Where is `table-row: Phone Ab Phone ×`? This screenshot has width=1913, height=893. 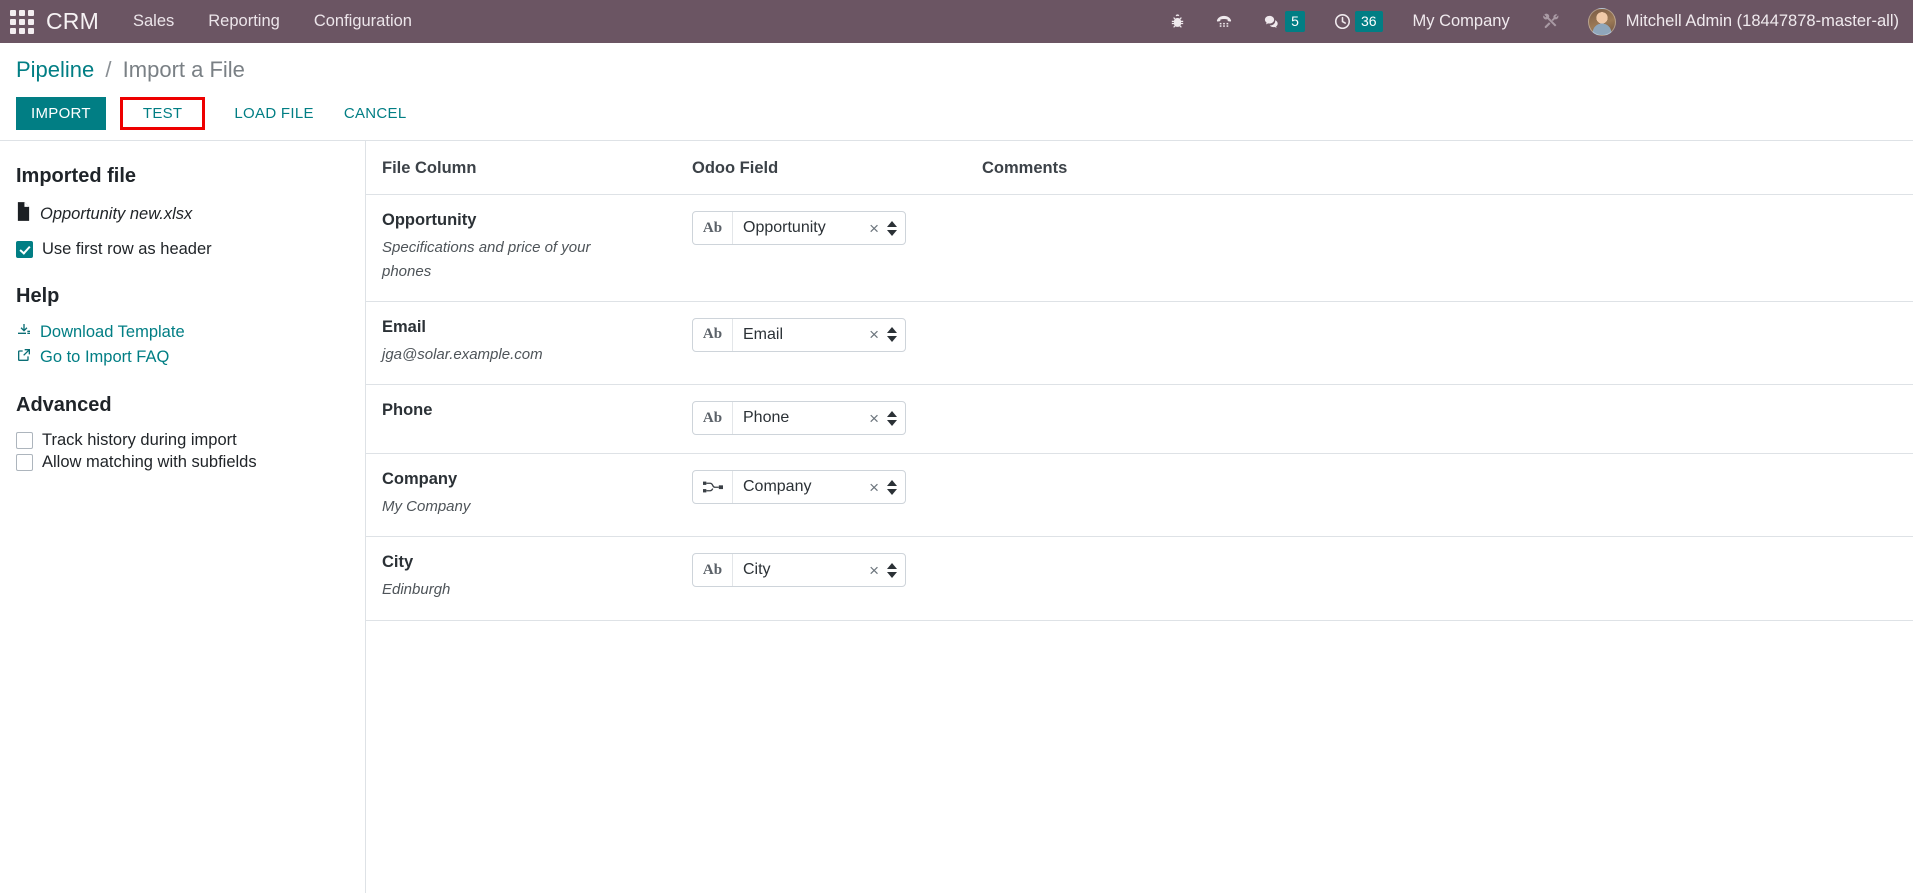
table-row: Phone Ab Phone × is located at coordinates (1139, 419).